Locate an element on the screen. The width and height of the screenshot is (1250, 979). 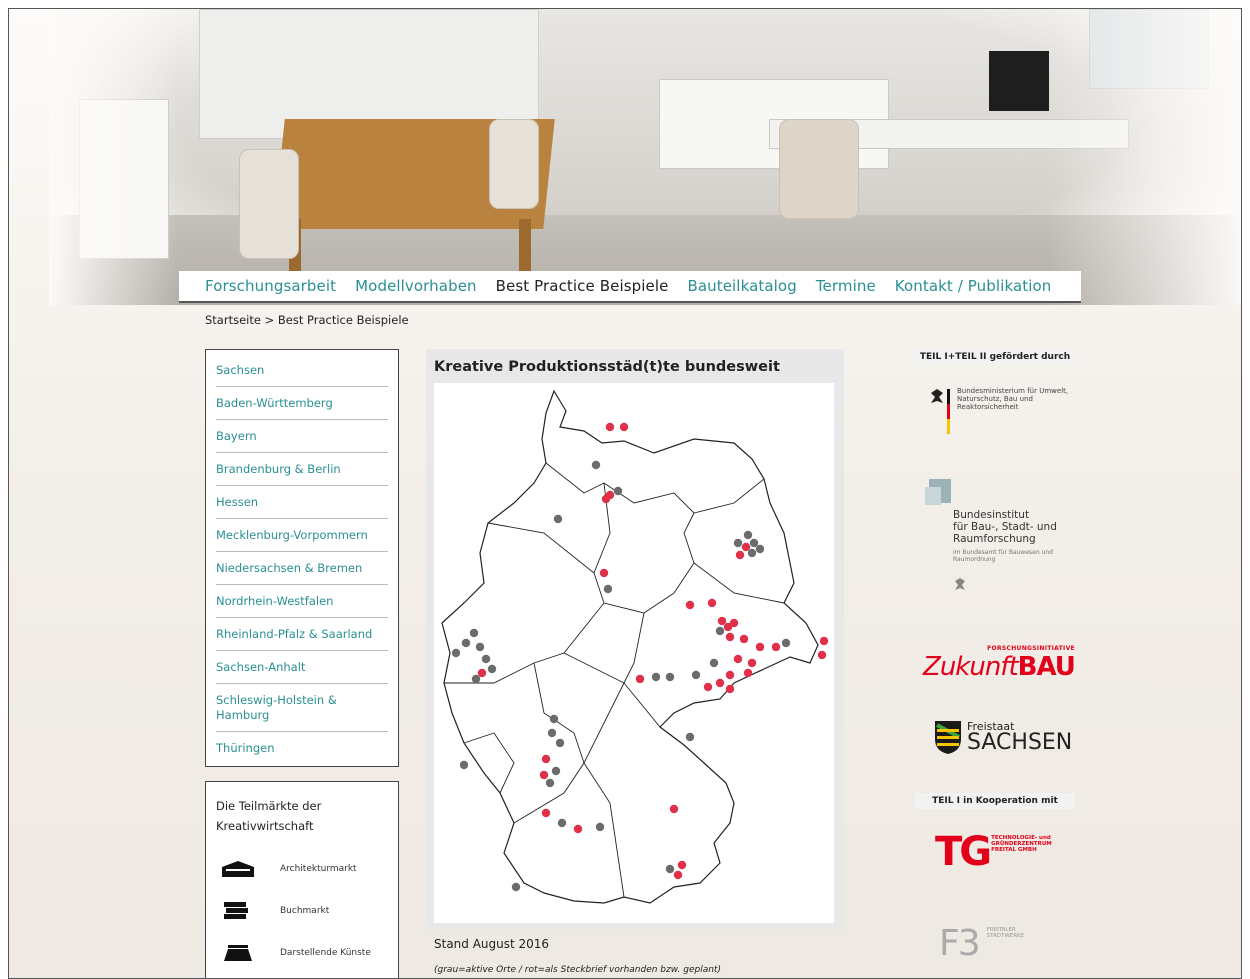
region-link: Mecklenburg-Vorpommern is located at coordinates (302, 535).